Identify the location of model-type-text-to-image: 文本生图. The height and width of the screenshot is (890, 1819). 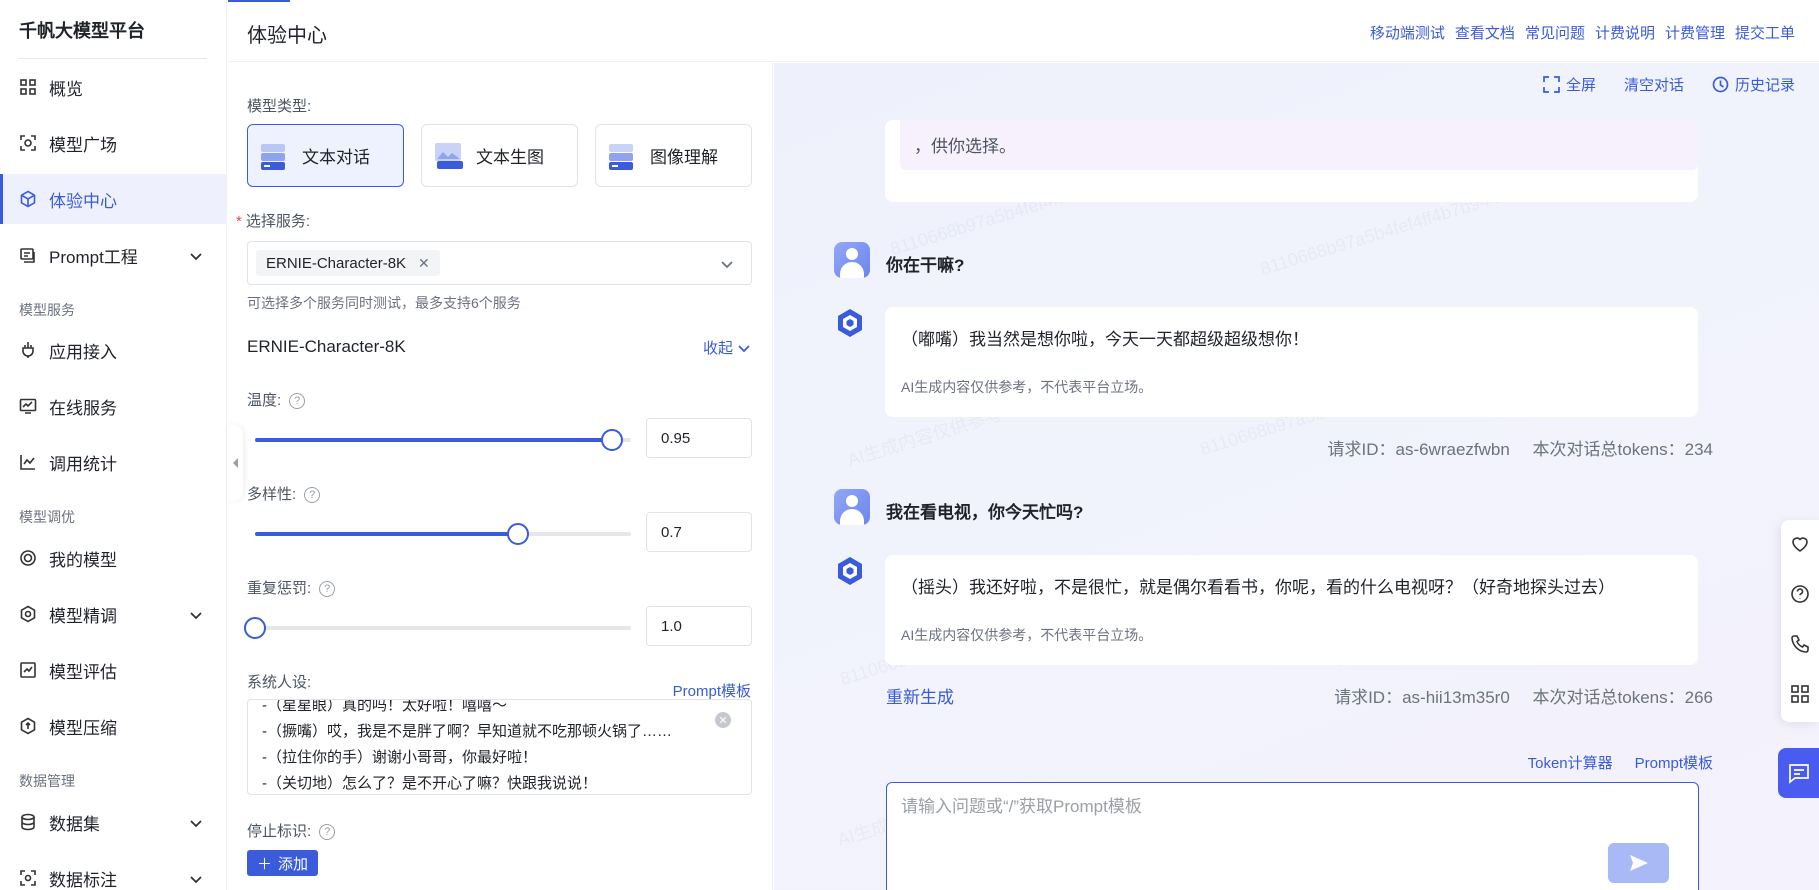
(499, 155).